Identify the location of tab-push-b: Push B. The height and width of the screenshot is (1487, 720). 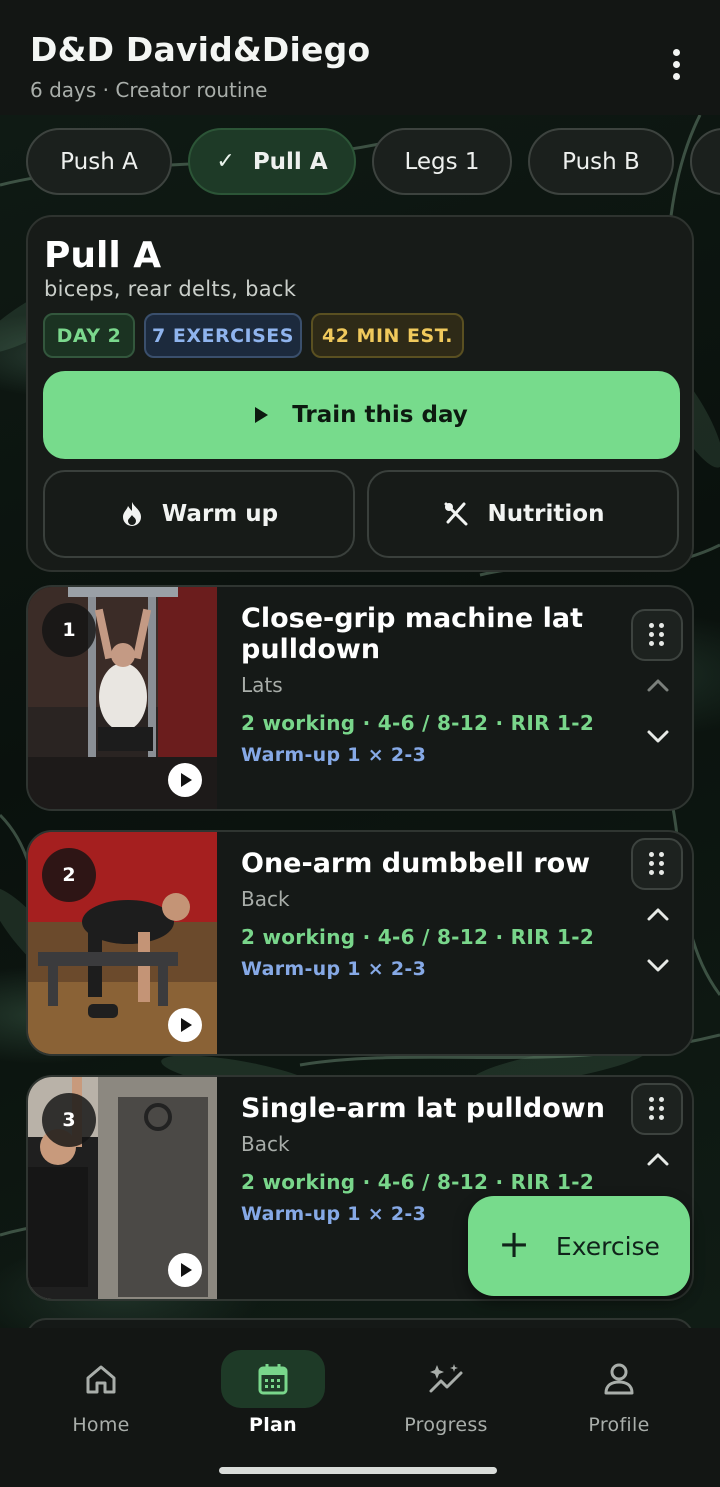
(601, 161).